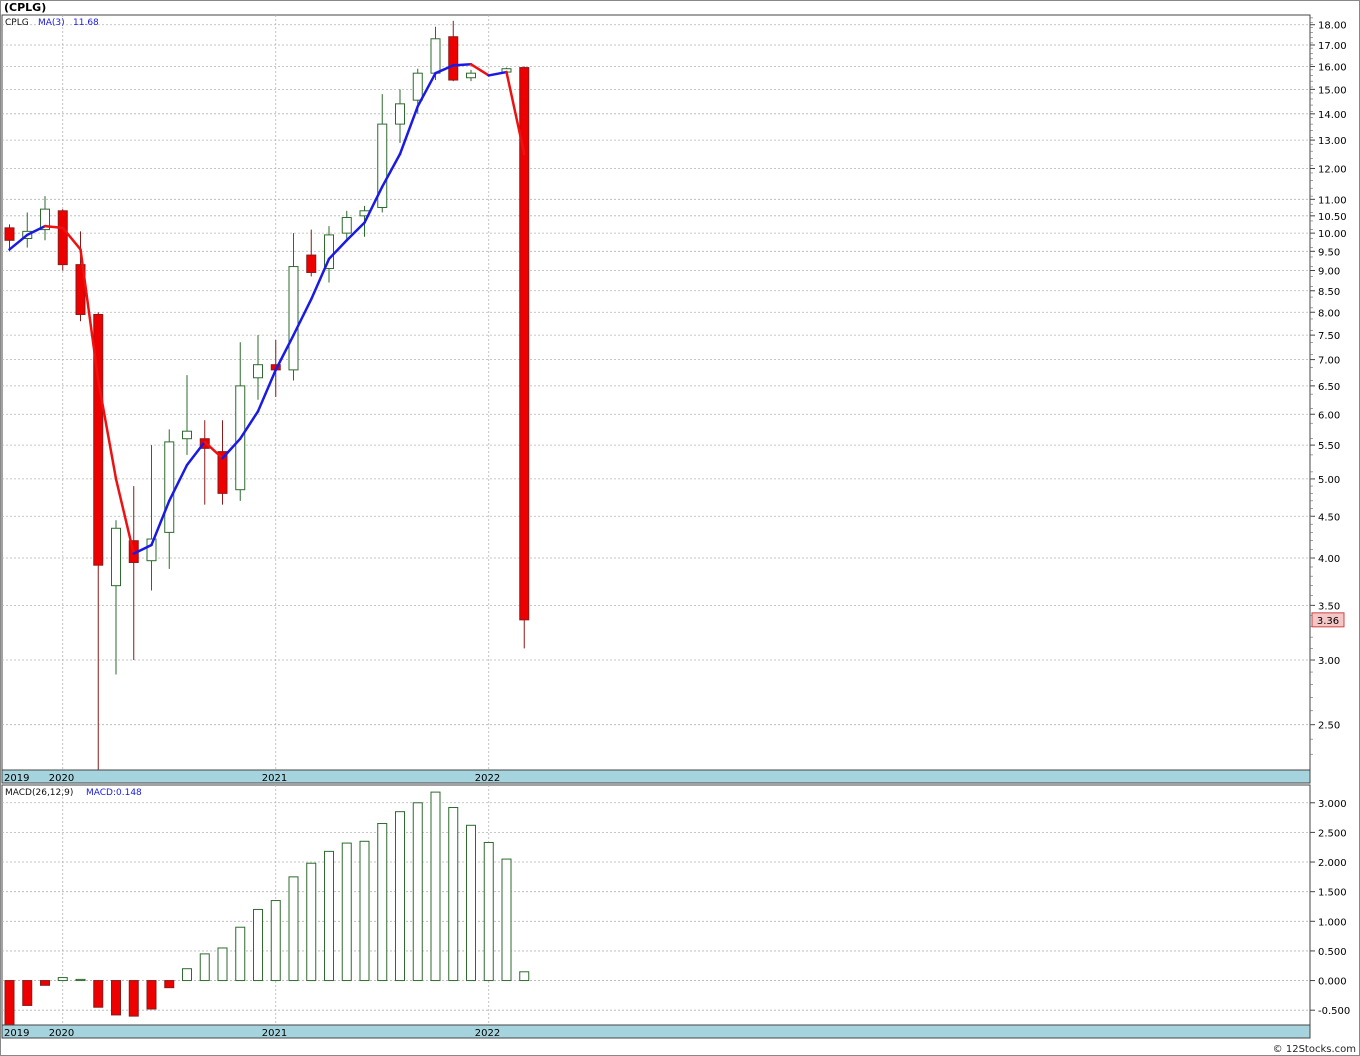  What do you see at coordinates (1329, 292) in the screenshot?
I see `price-tick-label: 8.50` at bounding box center [1329, 292].